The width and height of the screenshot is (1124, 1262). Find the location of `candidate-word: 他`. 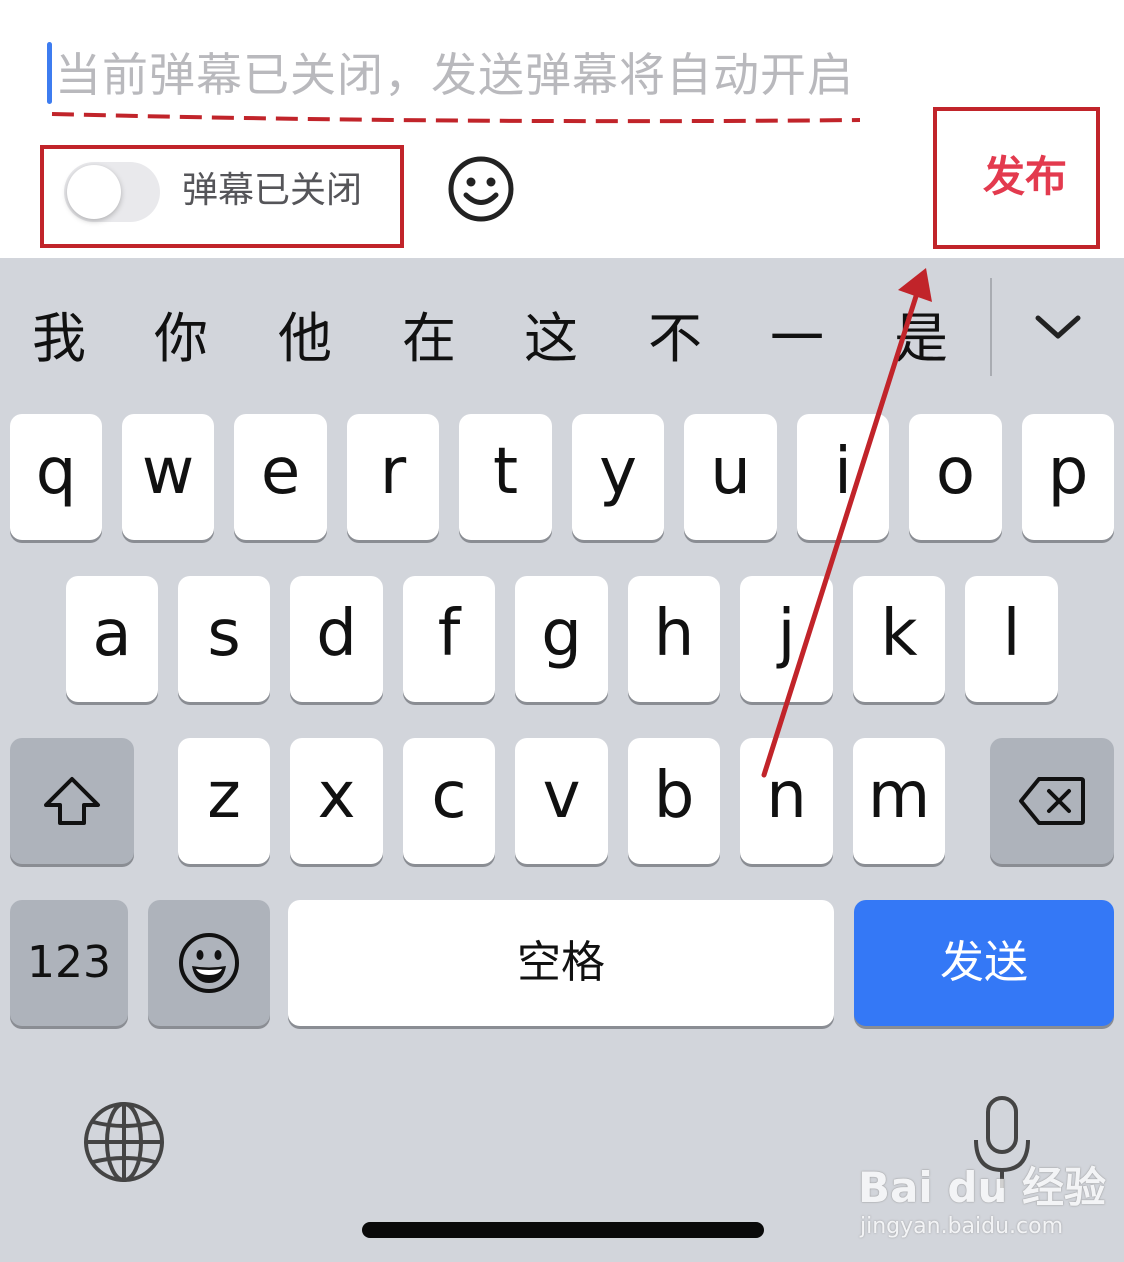

candidate-word: 他 is located at coordinates (305, 339).